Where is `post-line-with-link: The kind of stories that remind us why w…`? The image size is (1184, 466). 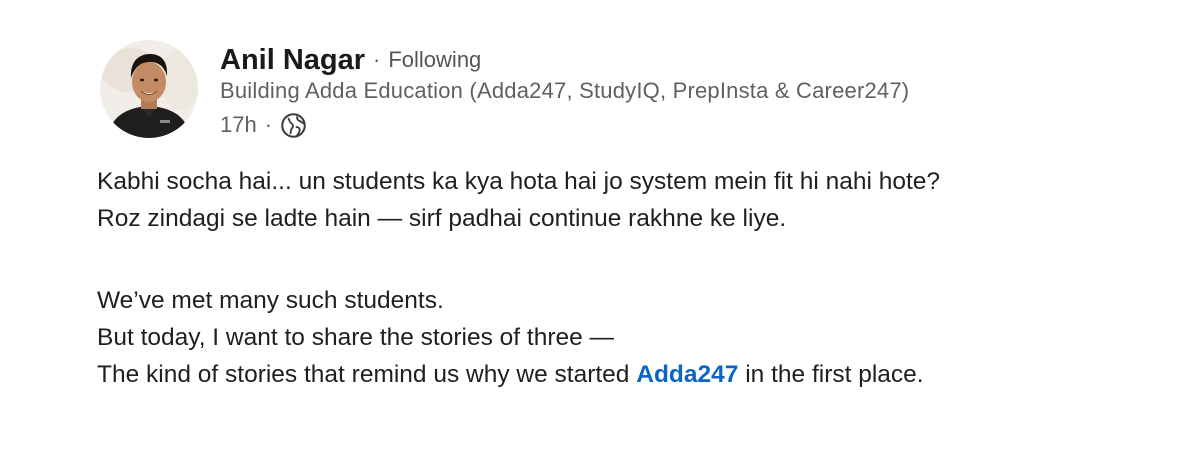
post-line-with-link: The kind of stories that remind us why w… is located at coordinates (632, 374).